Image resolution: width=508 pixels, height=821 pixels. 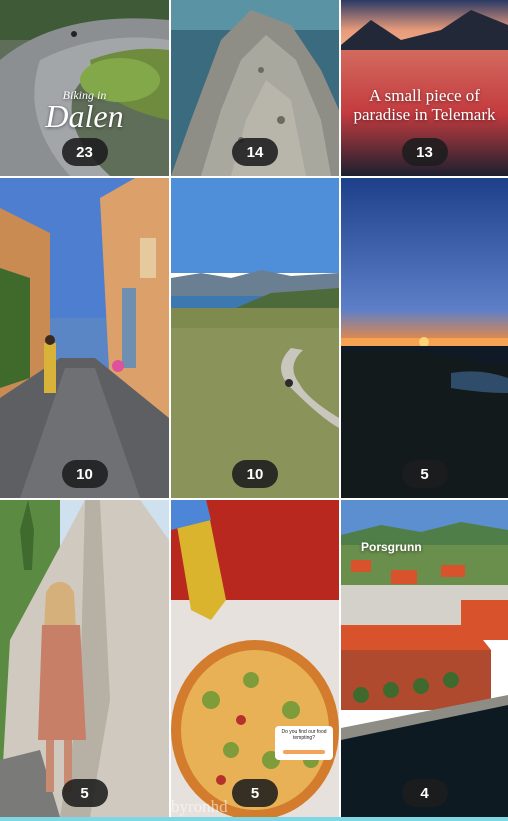 I want to click on watermark-text: byronhd, so click(x=199, y=806).